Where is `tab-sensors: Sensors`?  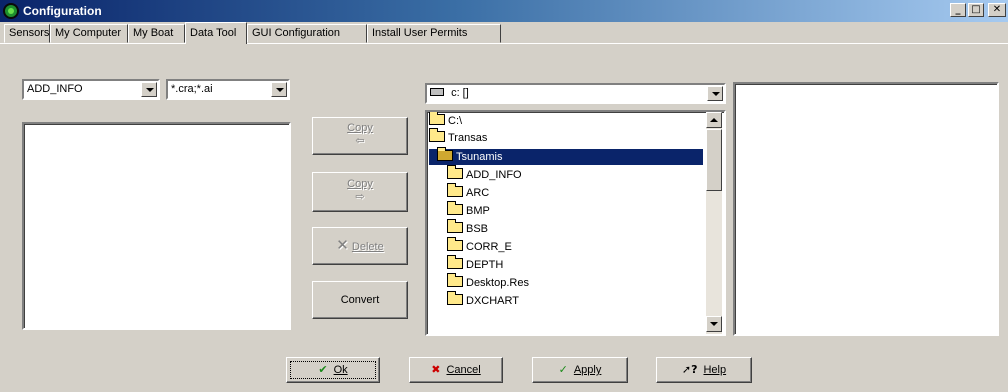 tab-sensors: Sensors is located at coordinates (27, 33).